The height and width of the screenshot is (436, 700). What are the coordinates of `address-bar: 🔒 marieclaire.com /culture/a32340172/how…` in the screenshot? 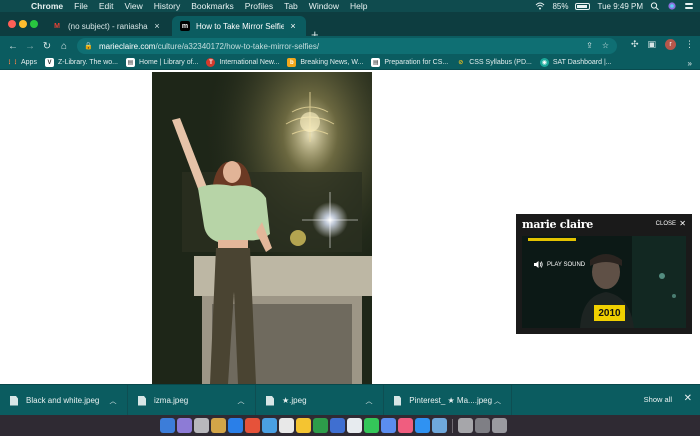 It's located at (347, 46).